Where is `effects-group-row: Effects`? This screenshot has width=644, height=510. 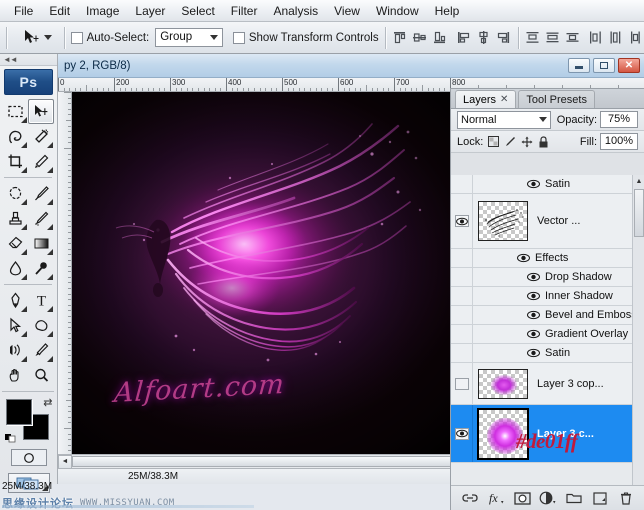 effects-group-row: Effects is located at coordinates (547, 258).